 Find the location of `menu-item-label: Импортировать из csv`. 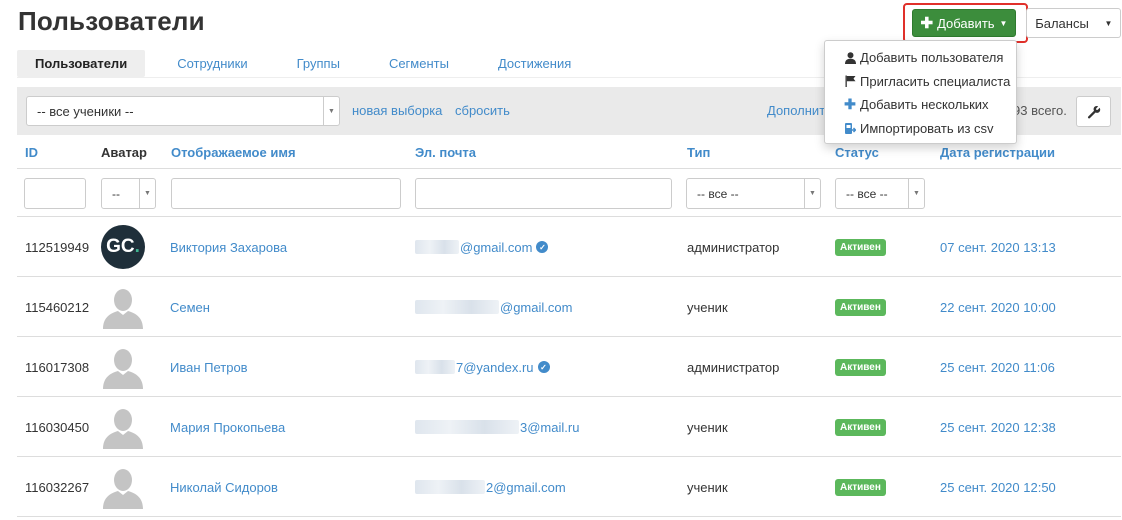

menu-item-label: Импортировать из csv is located at coordinates (927, 128).